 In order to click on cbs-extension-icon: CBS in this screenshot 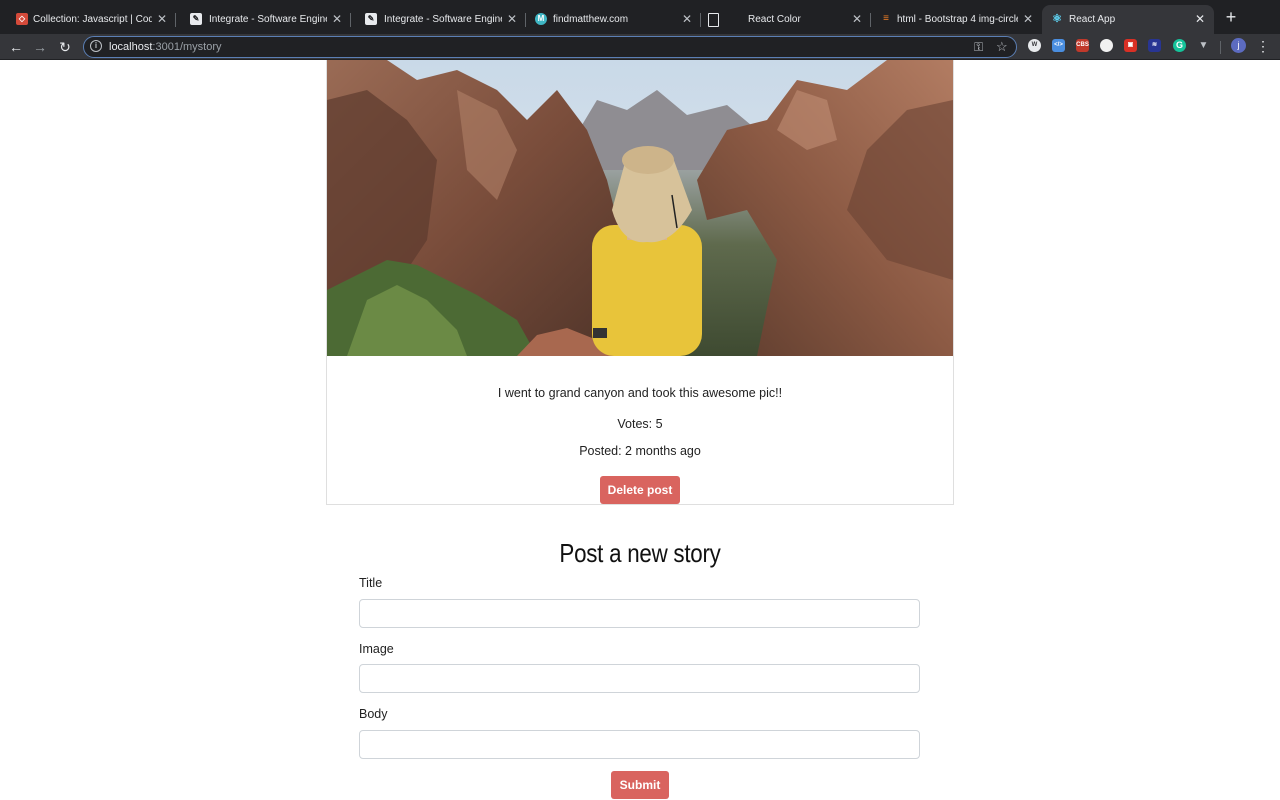, I will do `click(1082, 45)`.